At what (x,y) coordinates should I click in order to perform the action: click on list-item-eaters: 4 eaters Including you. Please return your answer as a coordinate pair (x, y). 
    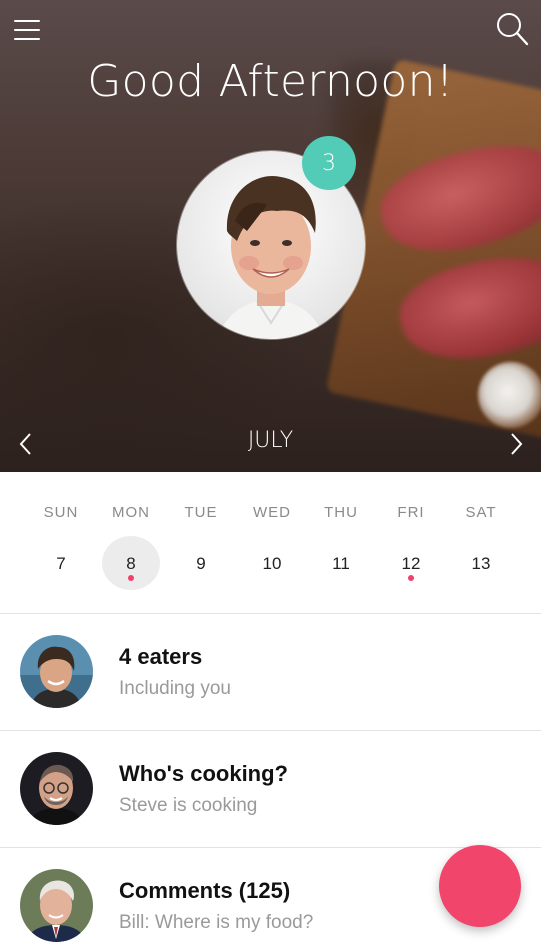
    Looking at the image, I should click on (270, 672).